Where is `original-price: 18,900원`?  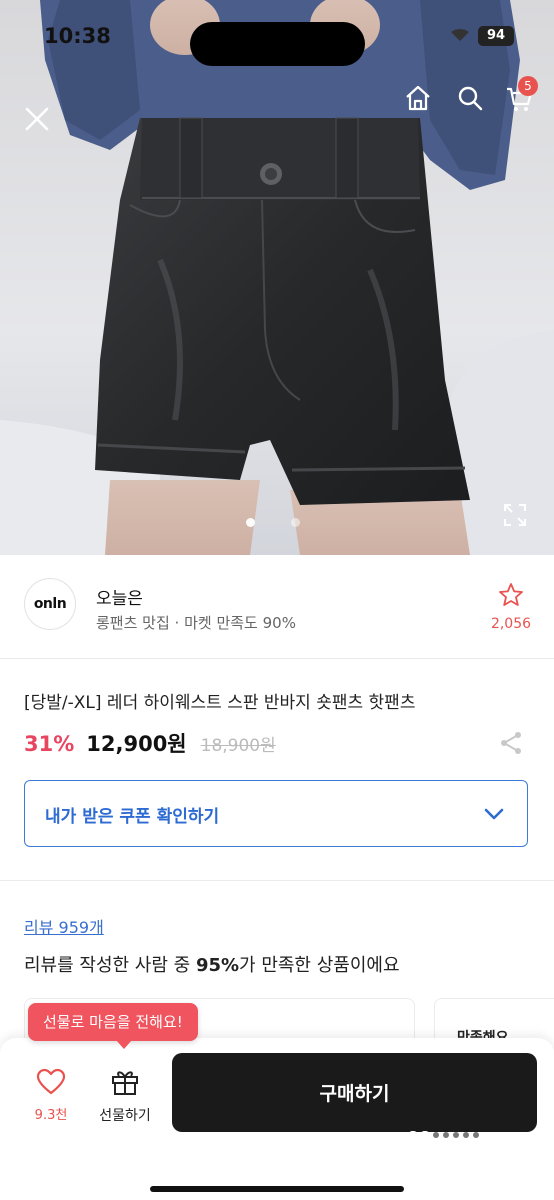 original-price: 18,900원 is located at coordinates (238, 746).